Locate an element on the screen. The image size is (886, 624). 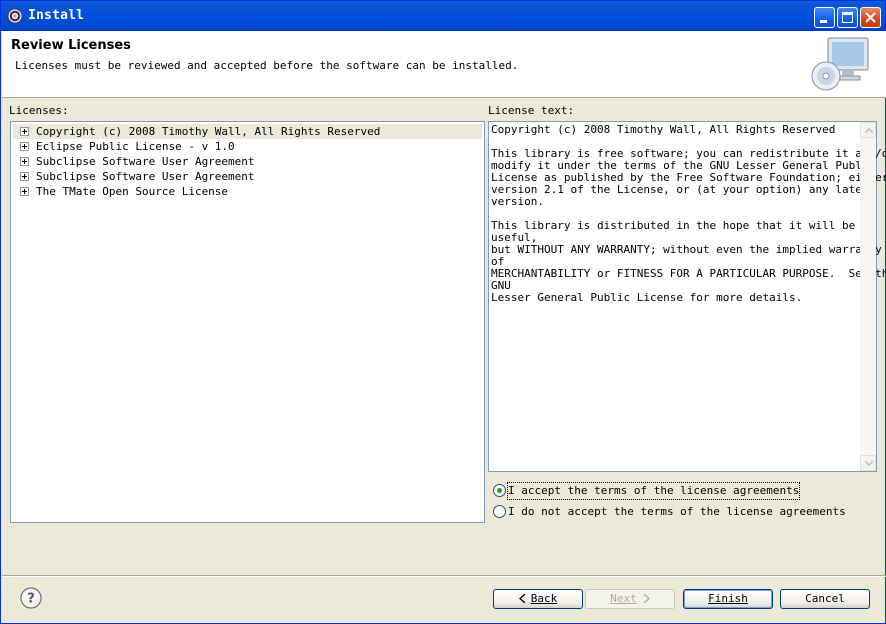
cancel-button-label: Cancel is located at coordinates (825, 598).